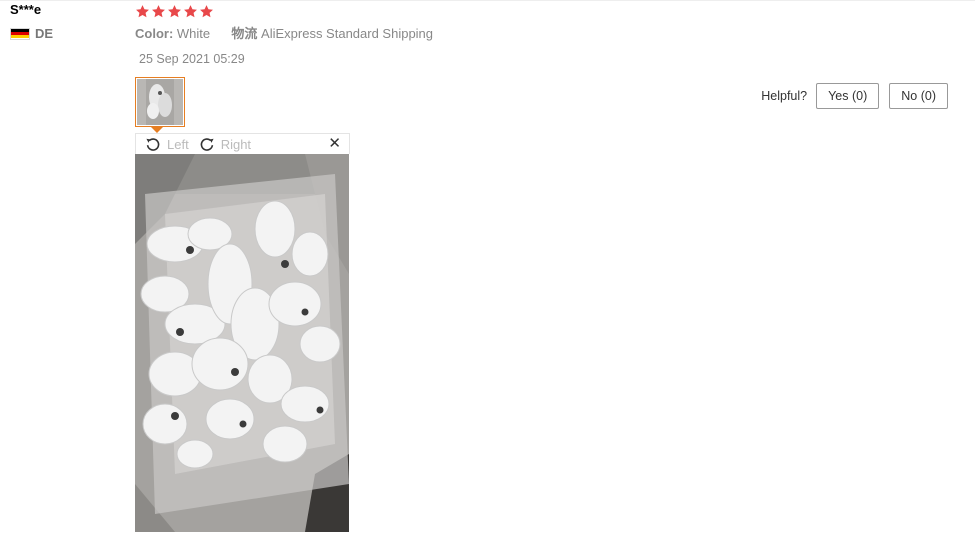 This screenshot has height=539, width=975. I want to click on thumbnail-image, so click(160, 102).